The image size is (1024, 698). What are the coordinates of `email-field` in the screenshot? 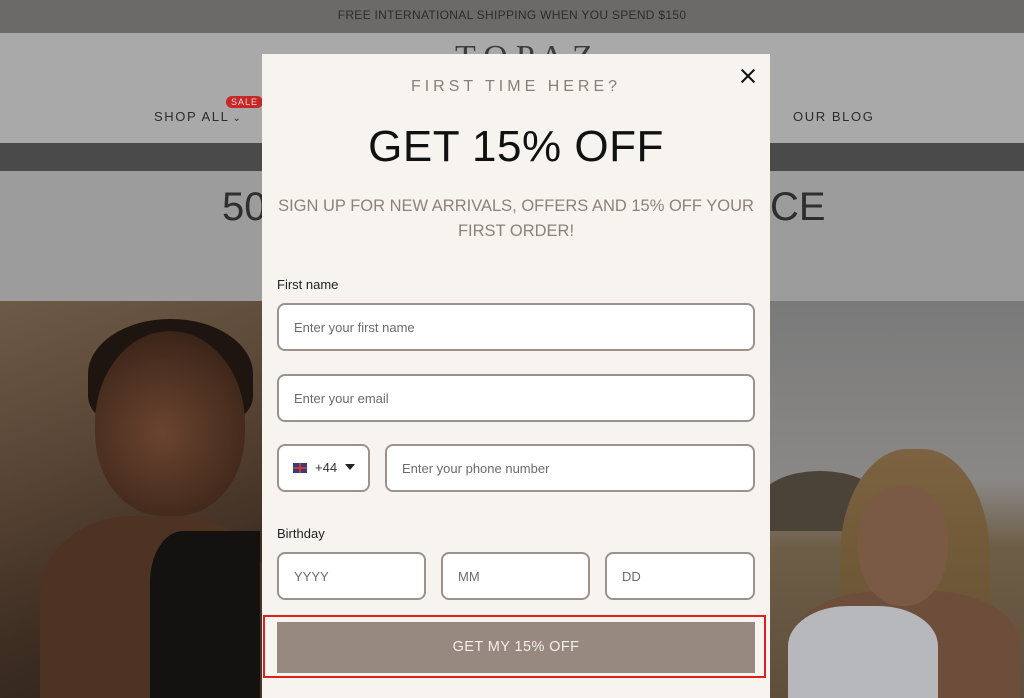 It's located at (516, 398).